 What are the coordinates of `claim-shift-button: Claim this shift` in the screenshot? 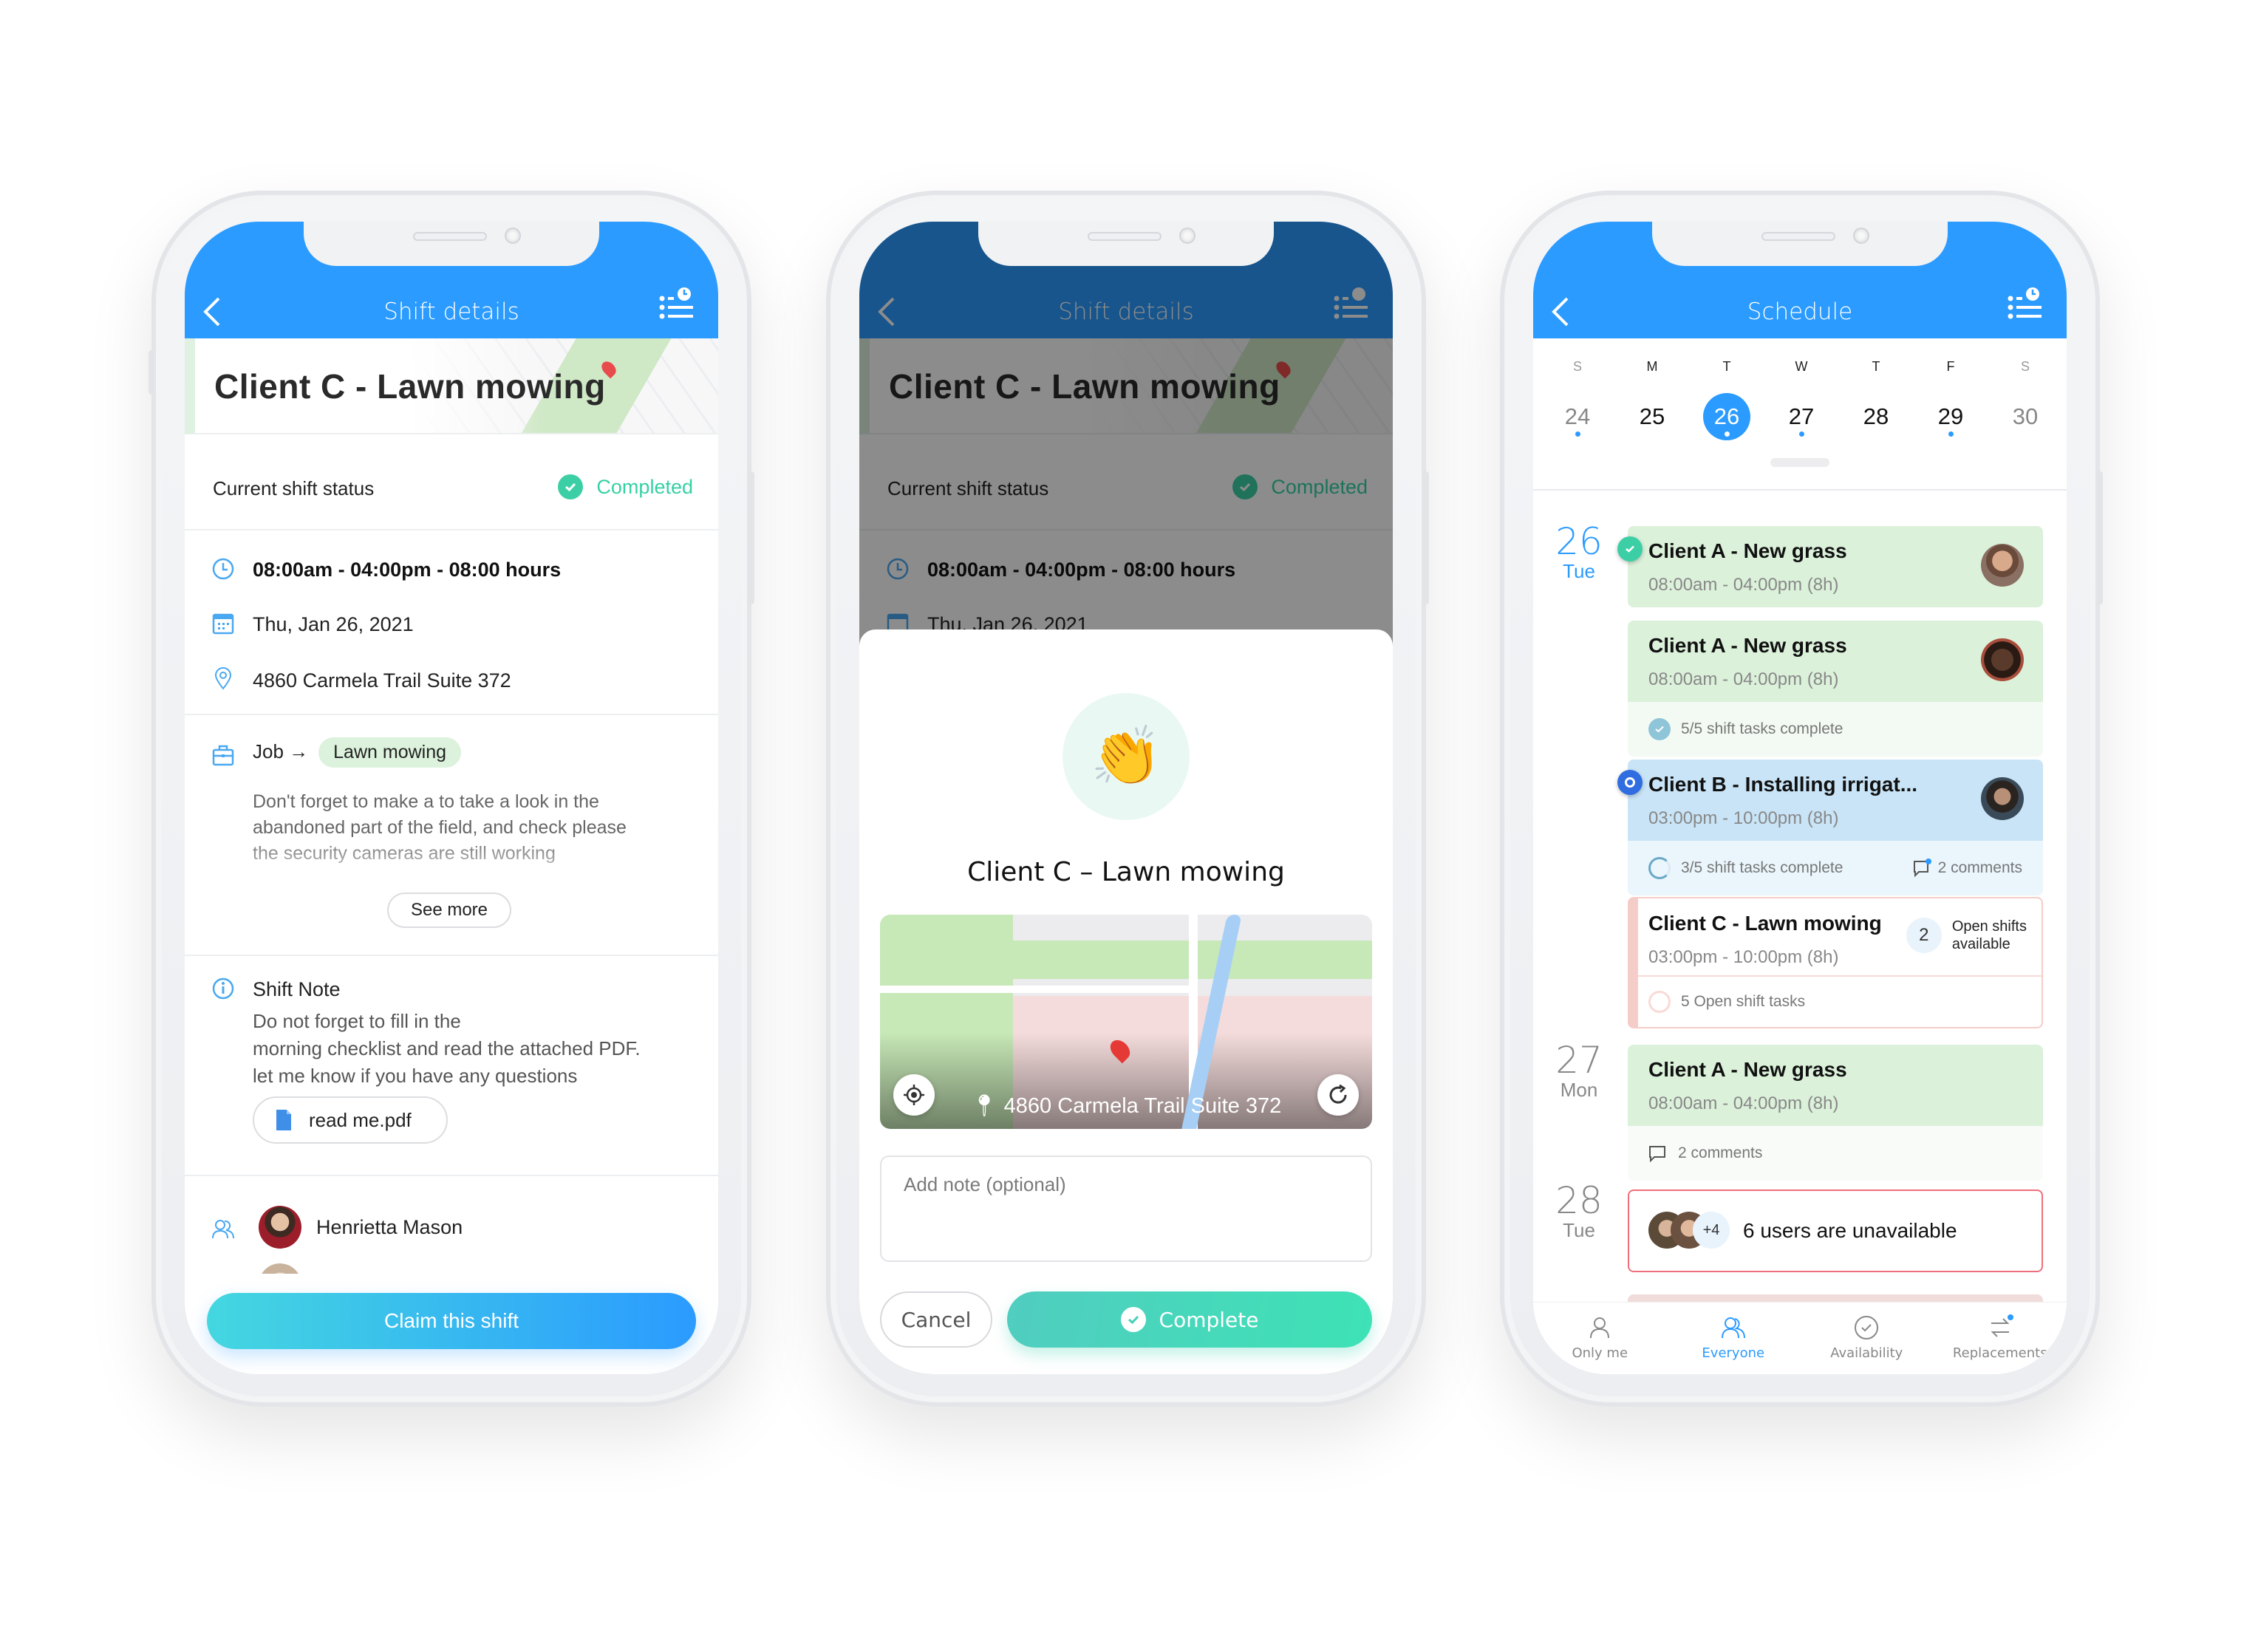 It's located at (452, 1321).